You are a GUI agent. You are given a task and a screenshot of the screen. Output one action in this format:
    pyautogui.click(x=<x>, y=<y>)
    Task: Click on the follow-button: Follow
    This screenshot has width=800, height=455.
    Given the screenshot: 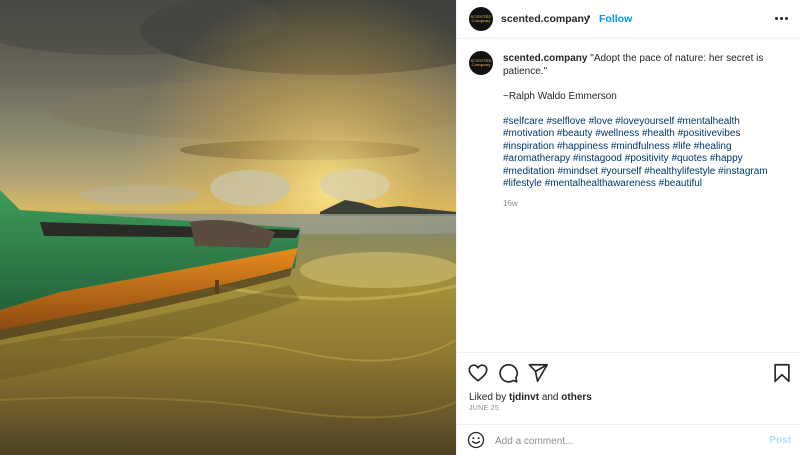 What is the action you would take?
    pyautogui.click(x=615, y=19)
    